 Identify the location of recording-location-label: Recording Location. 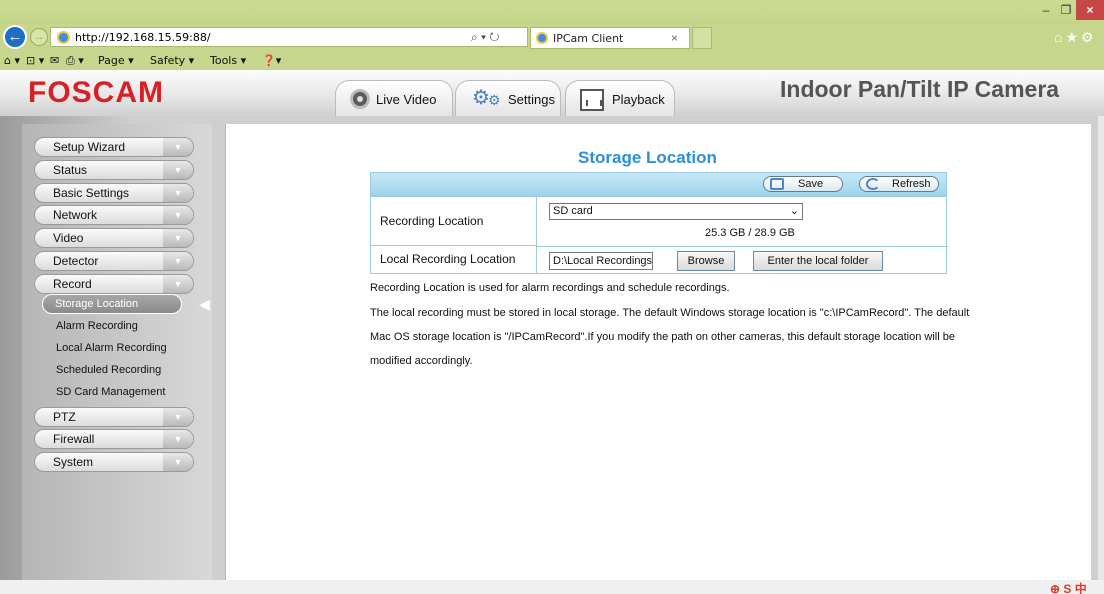
(454, 221).